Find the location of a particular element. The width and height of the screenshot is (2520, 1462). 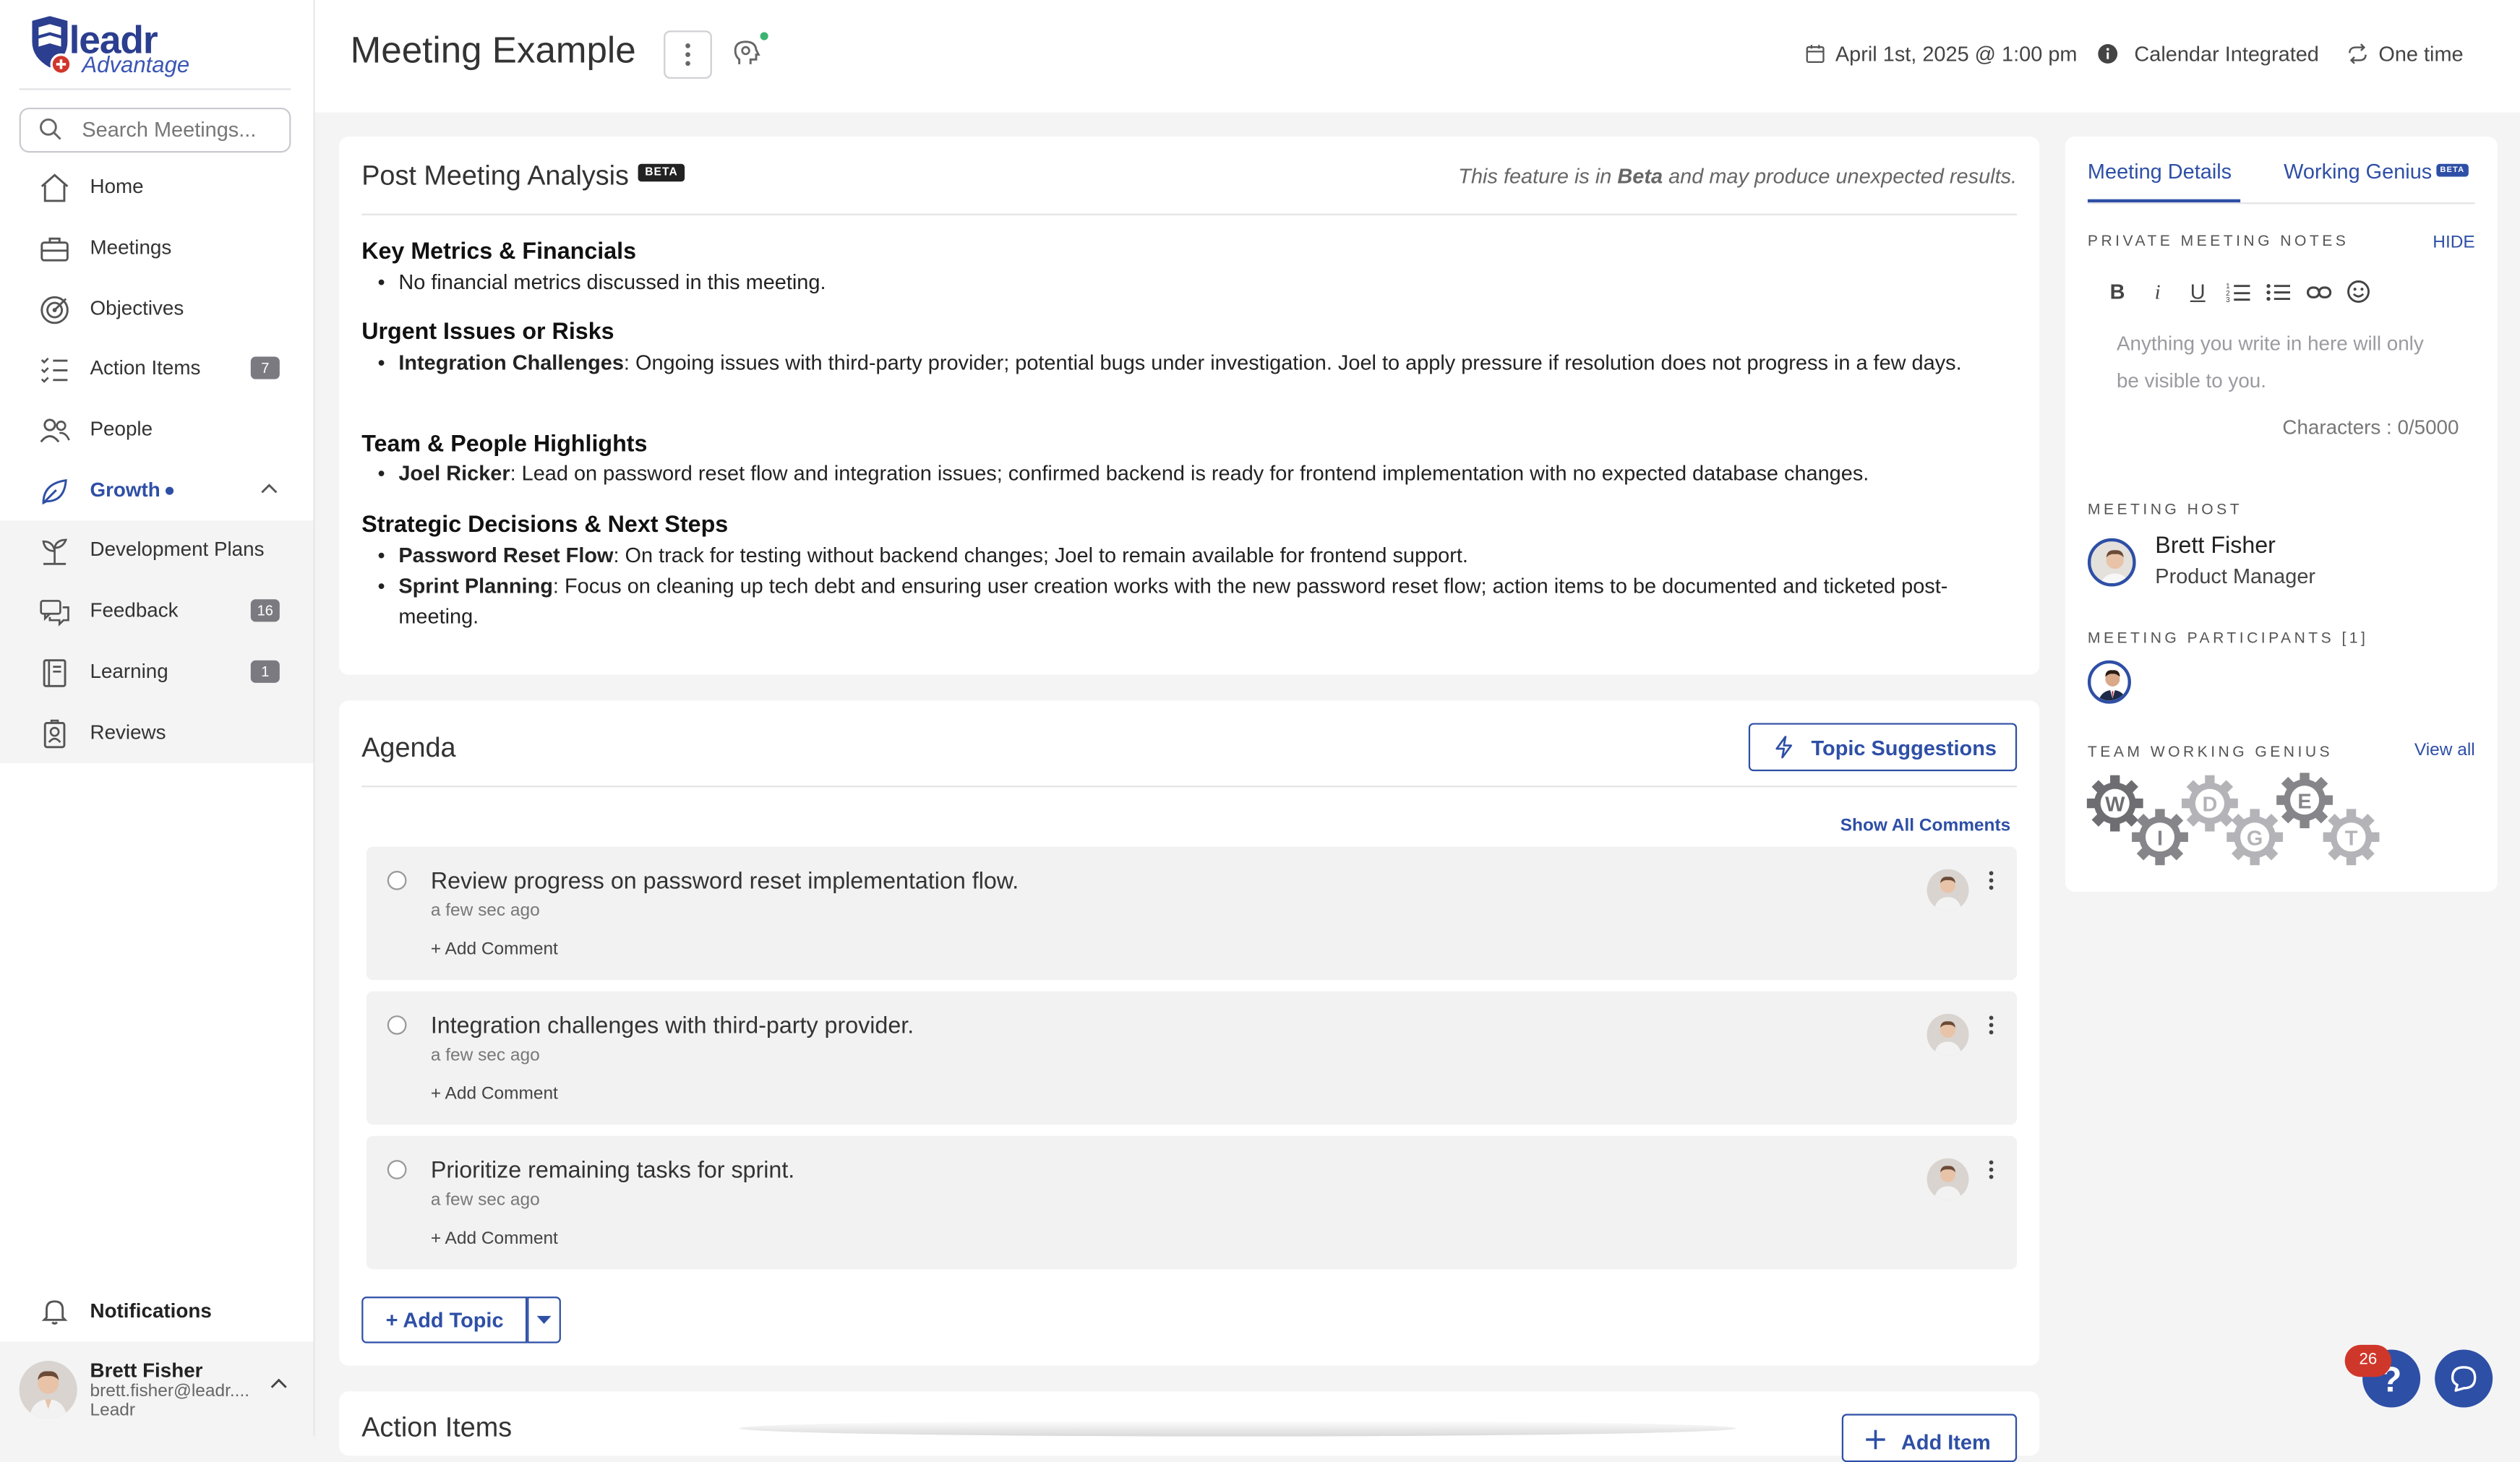

bold-icon: B is located at coordinates (2117, 292).